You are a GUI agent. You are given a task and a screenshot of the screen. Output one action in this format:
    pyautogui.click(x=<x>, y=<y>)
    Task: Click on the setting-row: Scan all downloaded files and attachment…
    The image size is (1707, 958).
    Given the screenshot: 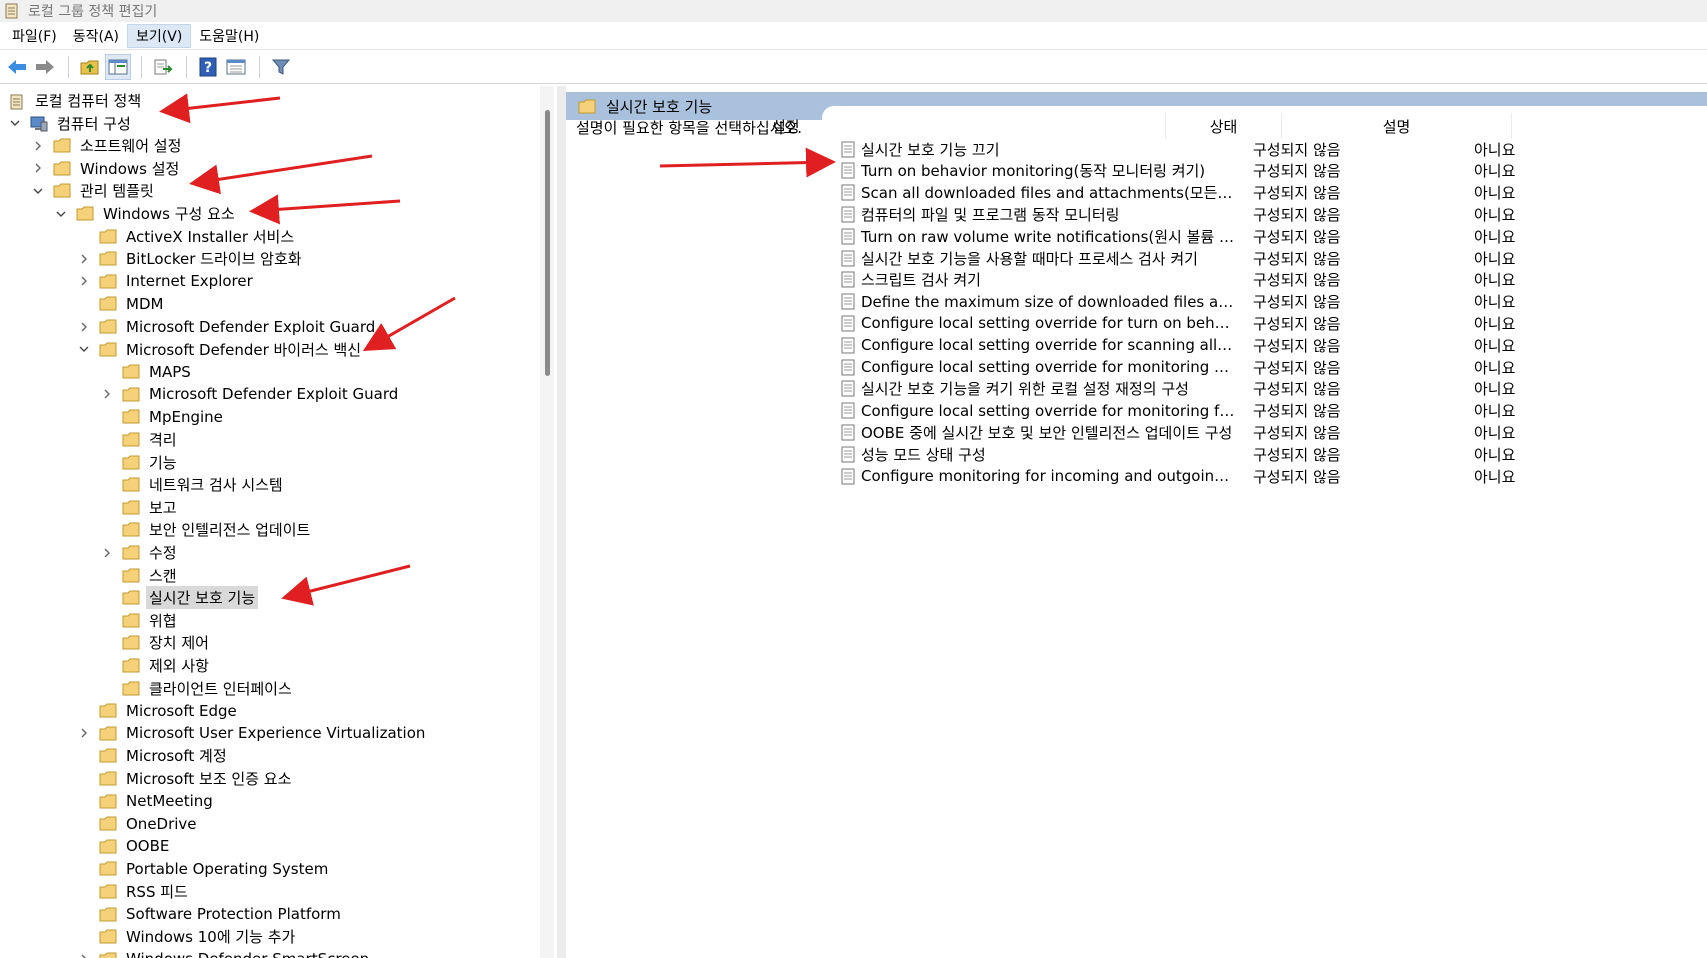 What is the action you would take?
    pyautogui.click(x=1274, y=193)
    